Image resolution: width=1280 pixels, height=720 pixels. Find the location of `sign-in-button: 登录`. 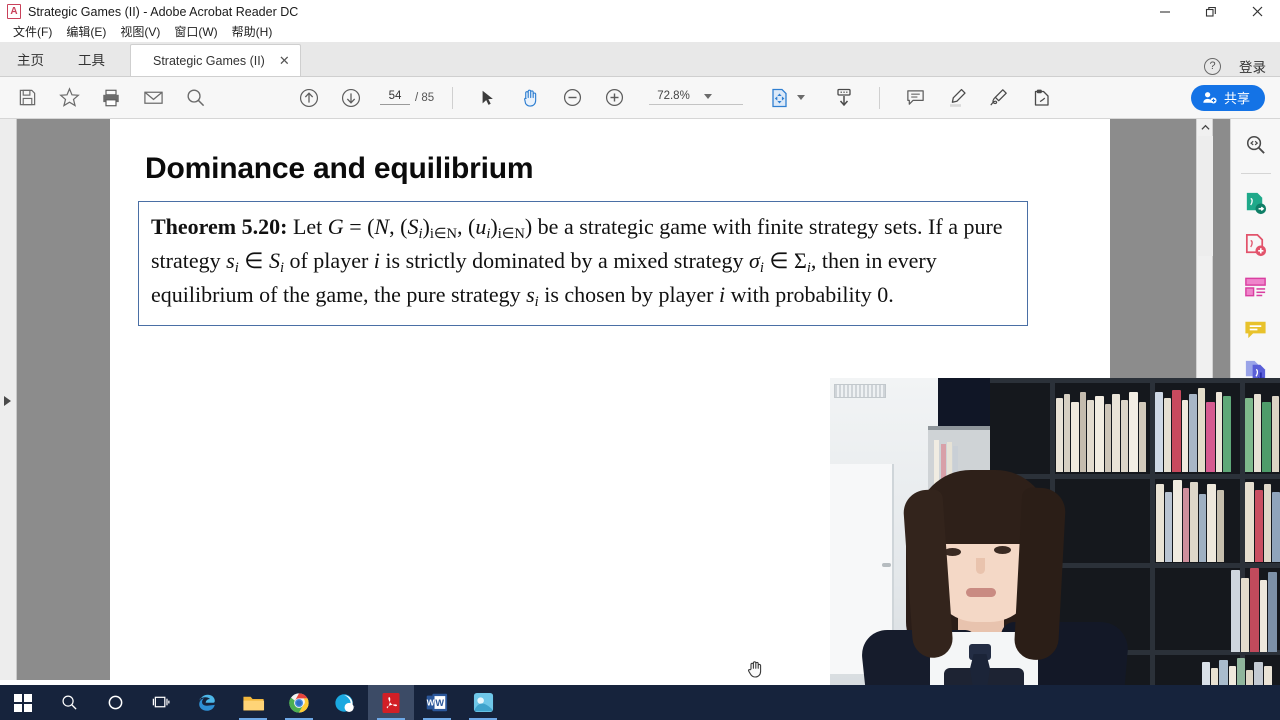

sign-in-button: 登录 is located at coordinates (1252, 66).